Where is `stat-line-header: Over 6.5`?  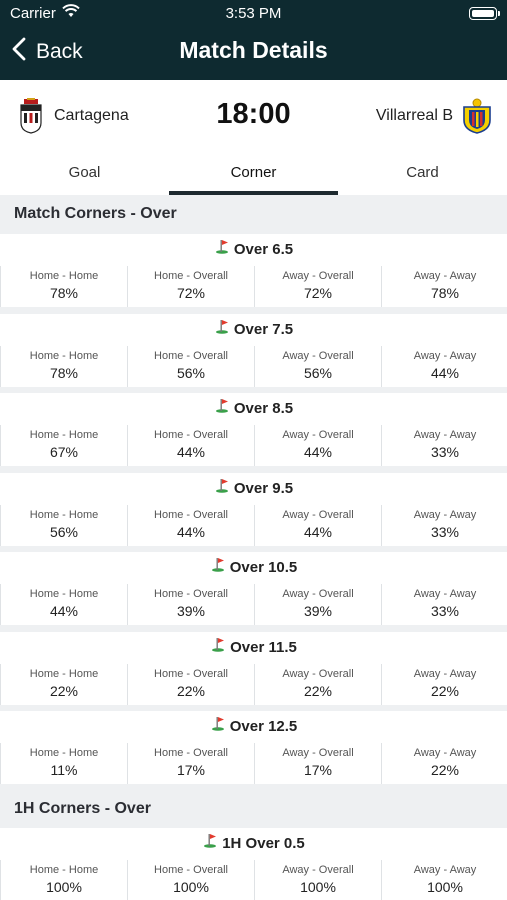
stat-line-header: Over 6.5 is located at coordinates (253, 250).